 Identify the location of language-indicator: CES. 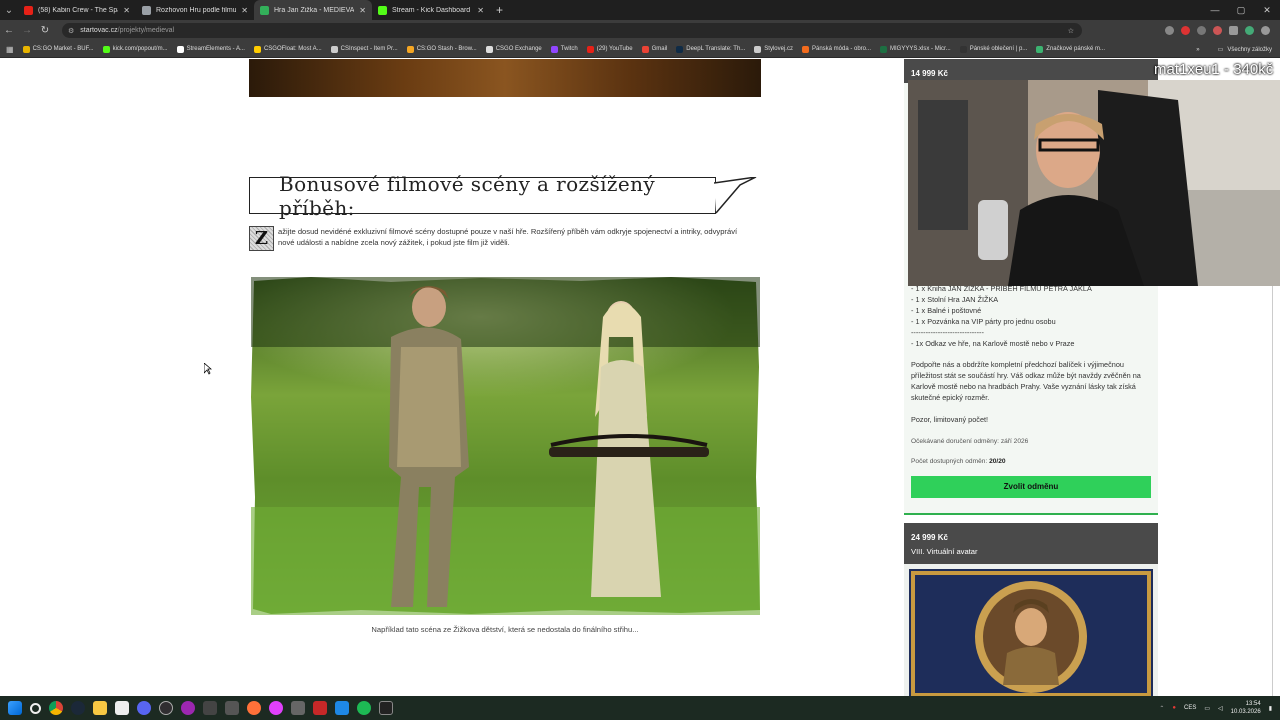
(1190, 708).